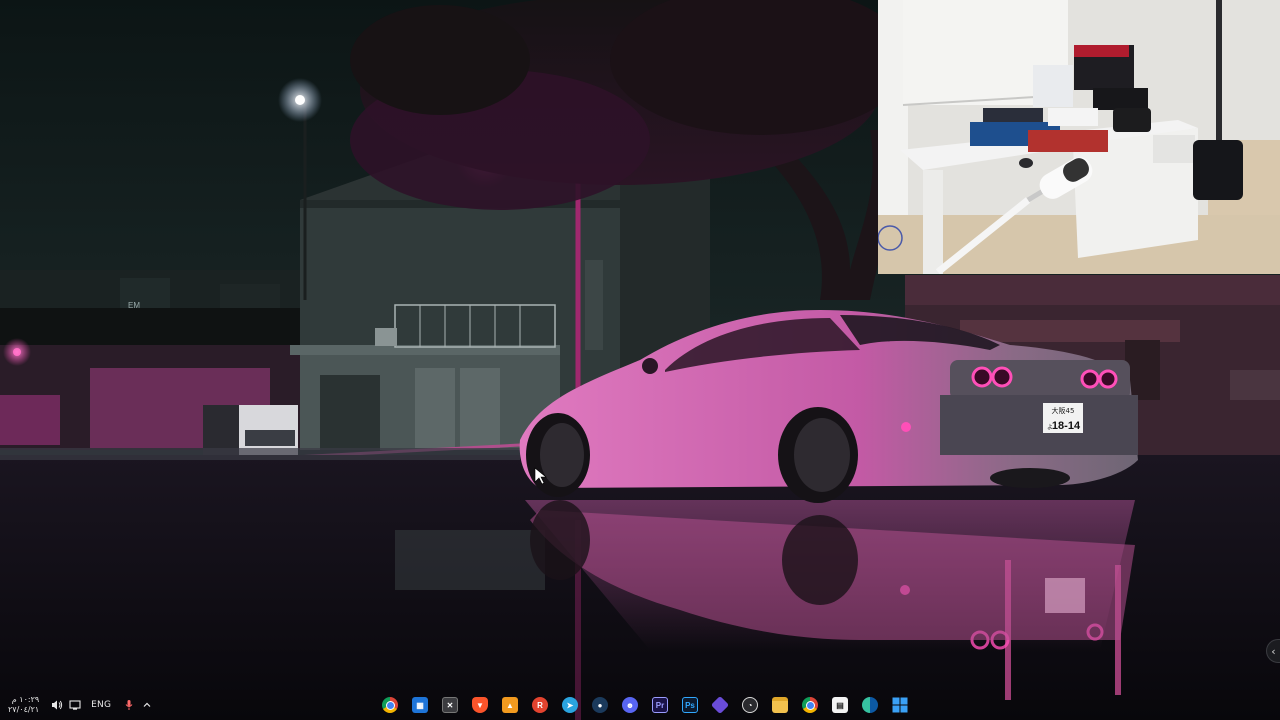  I want to click on photoshop-icon: Ps, so click(690, 705).